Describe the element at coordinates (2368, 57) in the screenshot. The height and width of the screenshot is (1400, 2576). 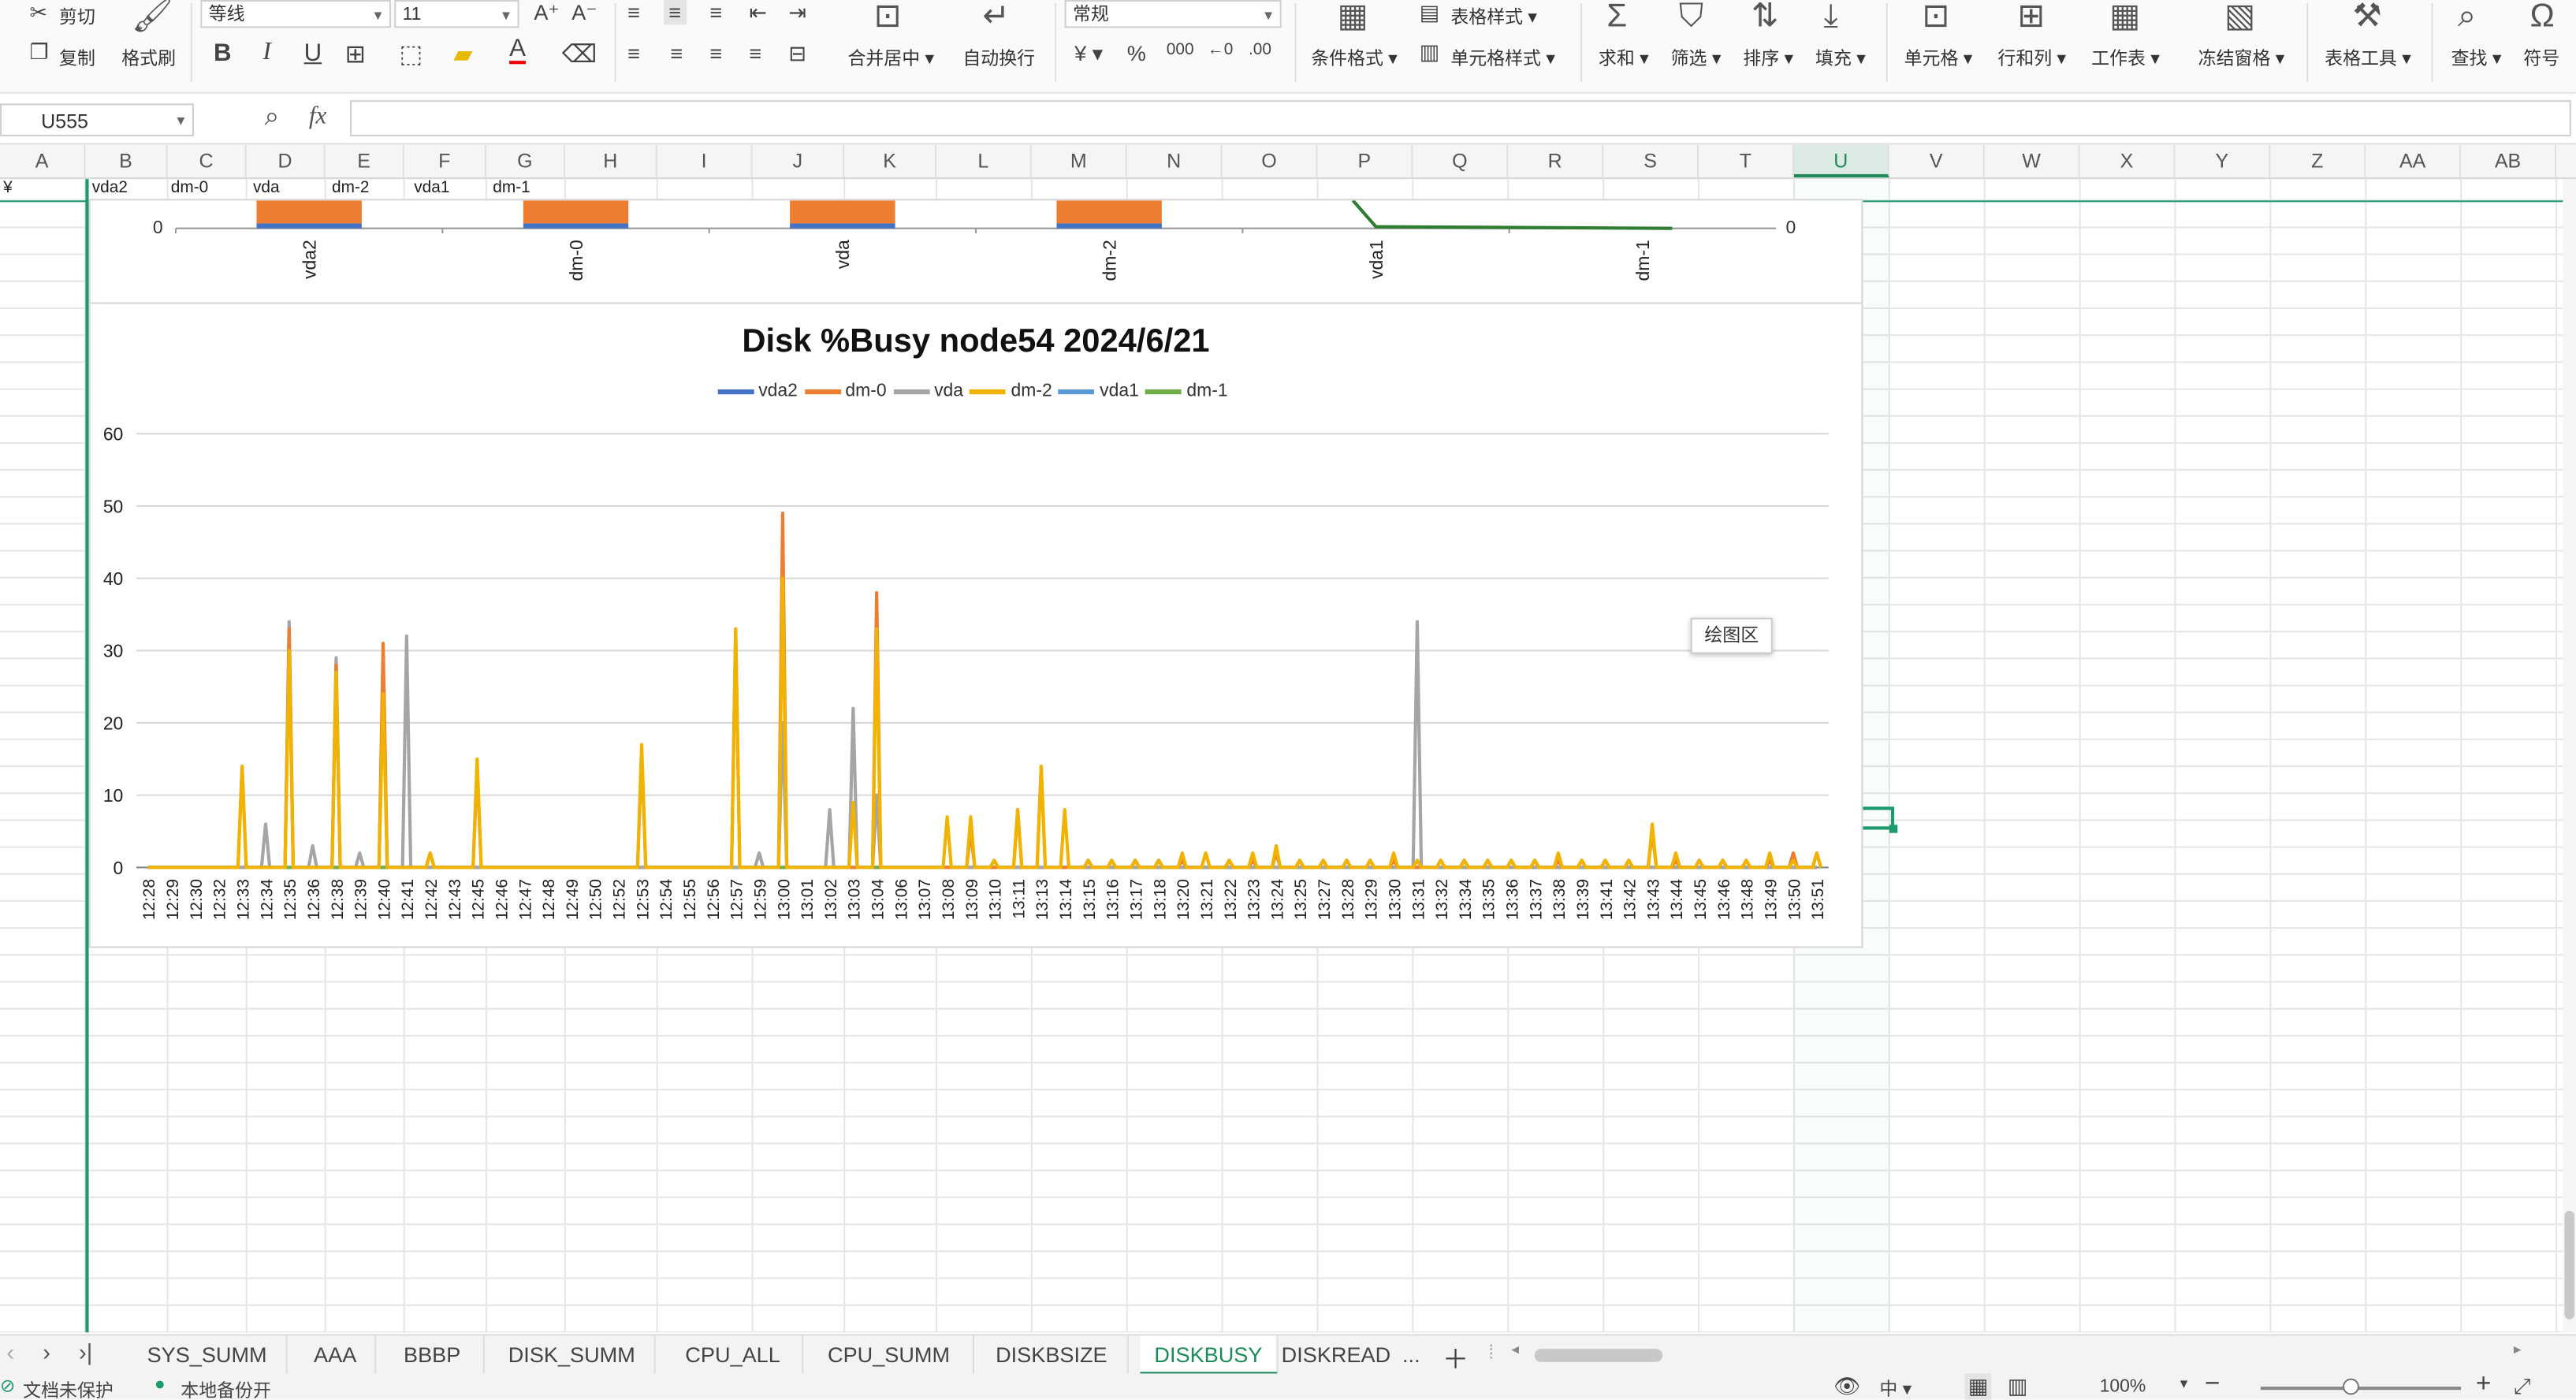
I see `table-tools-button: 表格工具 ▾` at that location.